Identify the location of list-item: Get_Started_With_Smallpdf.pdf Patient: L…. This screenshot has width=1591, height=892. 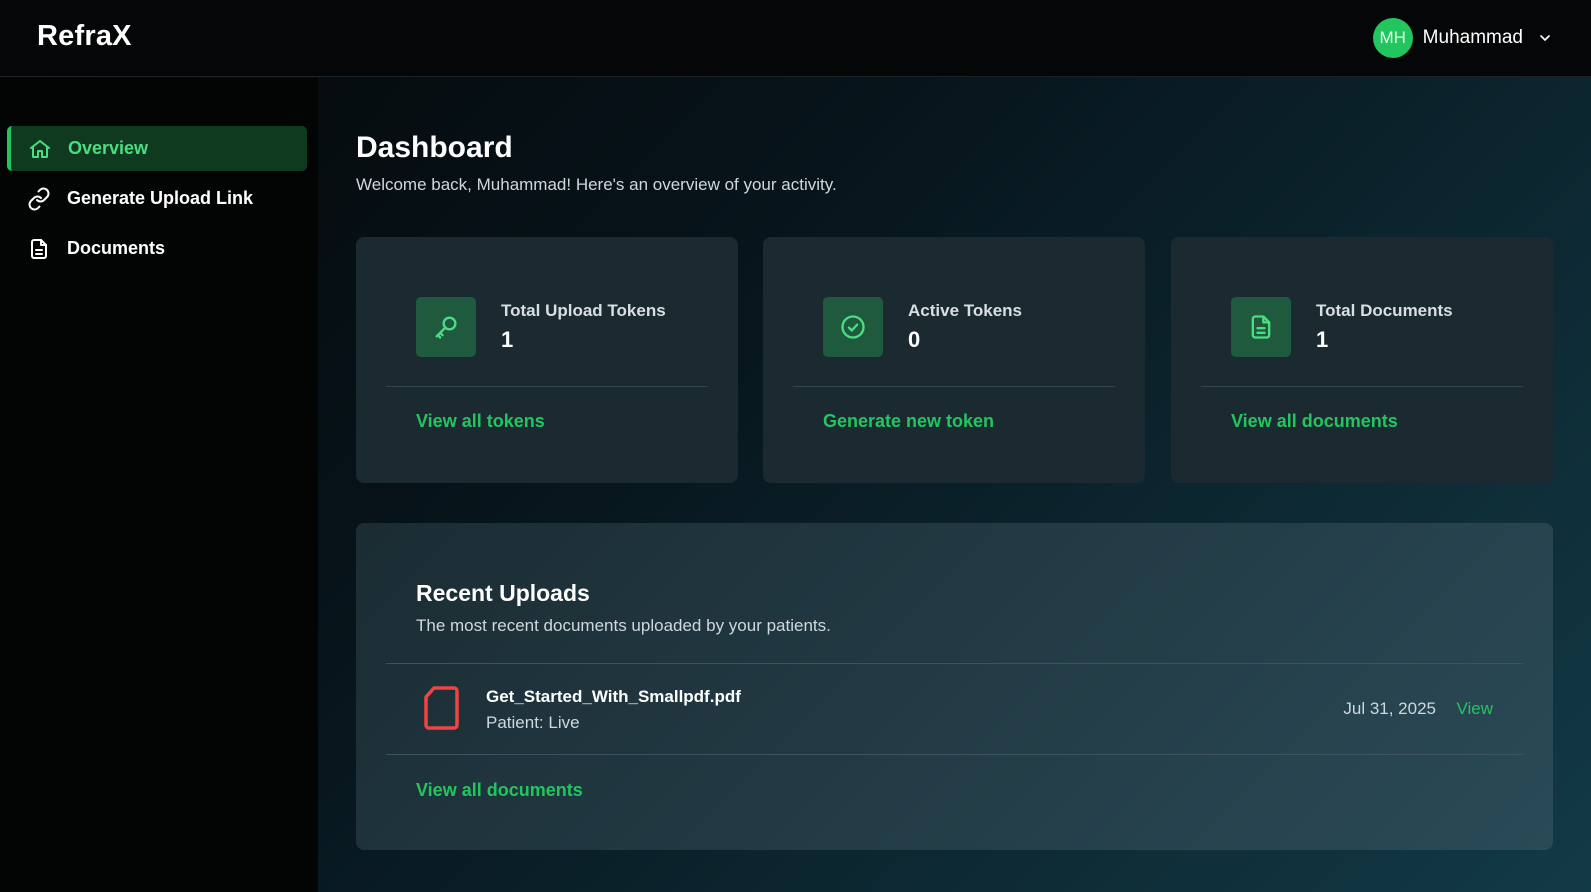
(954, 709).